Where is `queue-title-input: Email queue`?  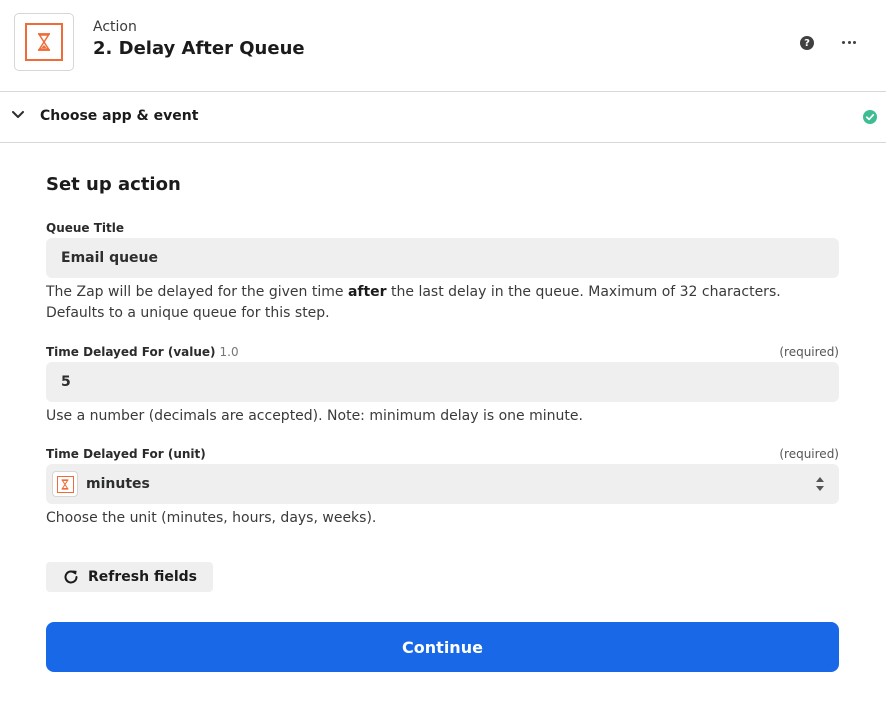 queue-title-input: Email queue is located at coordinates (442, 258).